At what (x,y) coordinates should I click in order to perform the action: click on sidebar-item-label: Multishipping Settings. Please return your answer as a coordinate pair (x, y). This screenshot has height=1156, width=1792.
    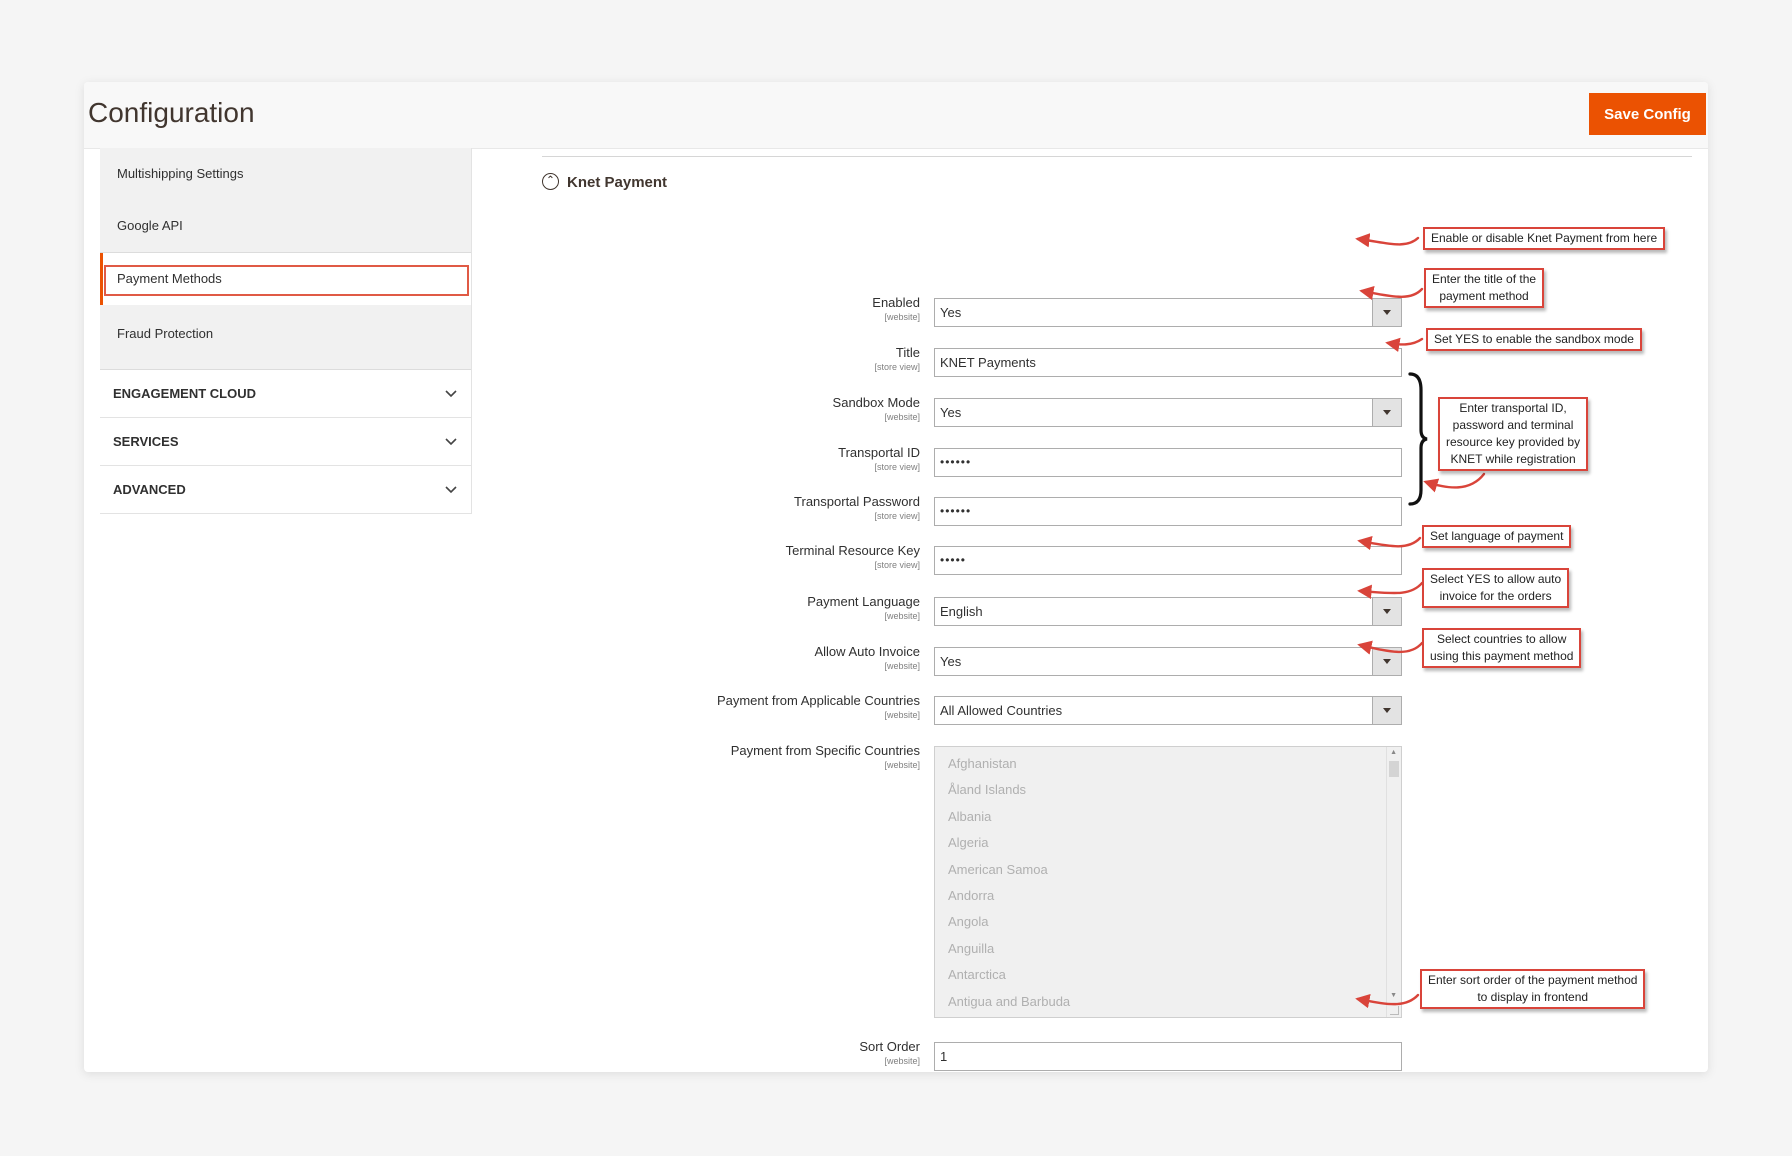
    Looking at the image, I should click on (180, 173).